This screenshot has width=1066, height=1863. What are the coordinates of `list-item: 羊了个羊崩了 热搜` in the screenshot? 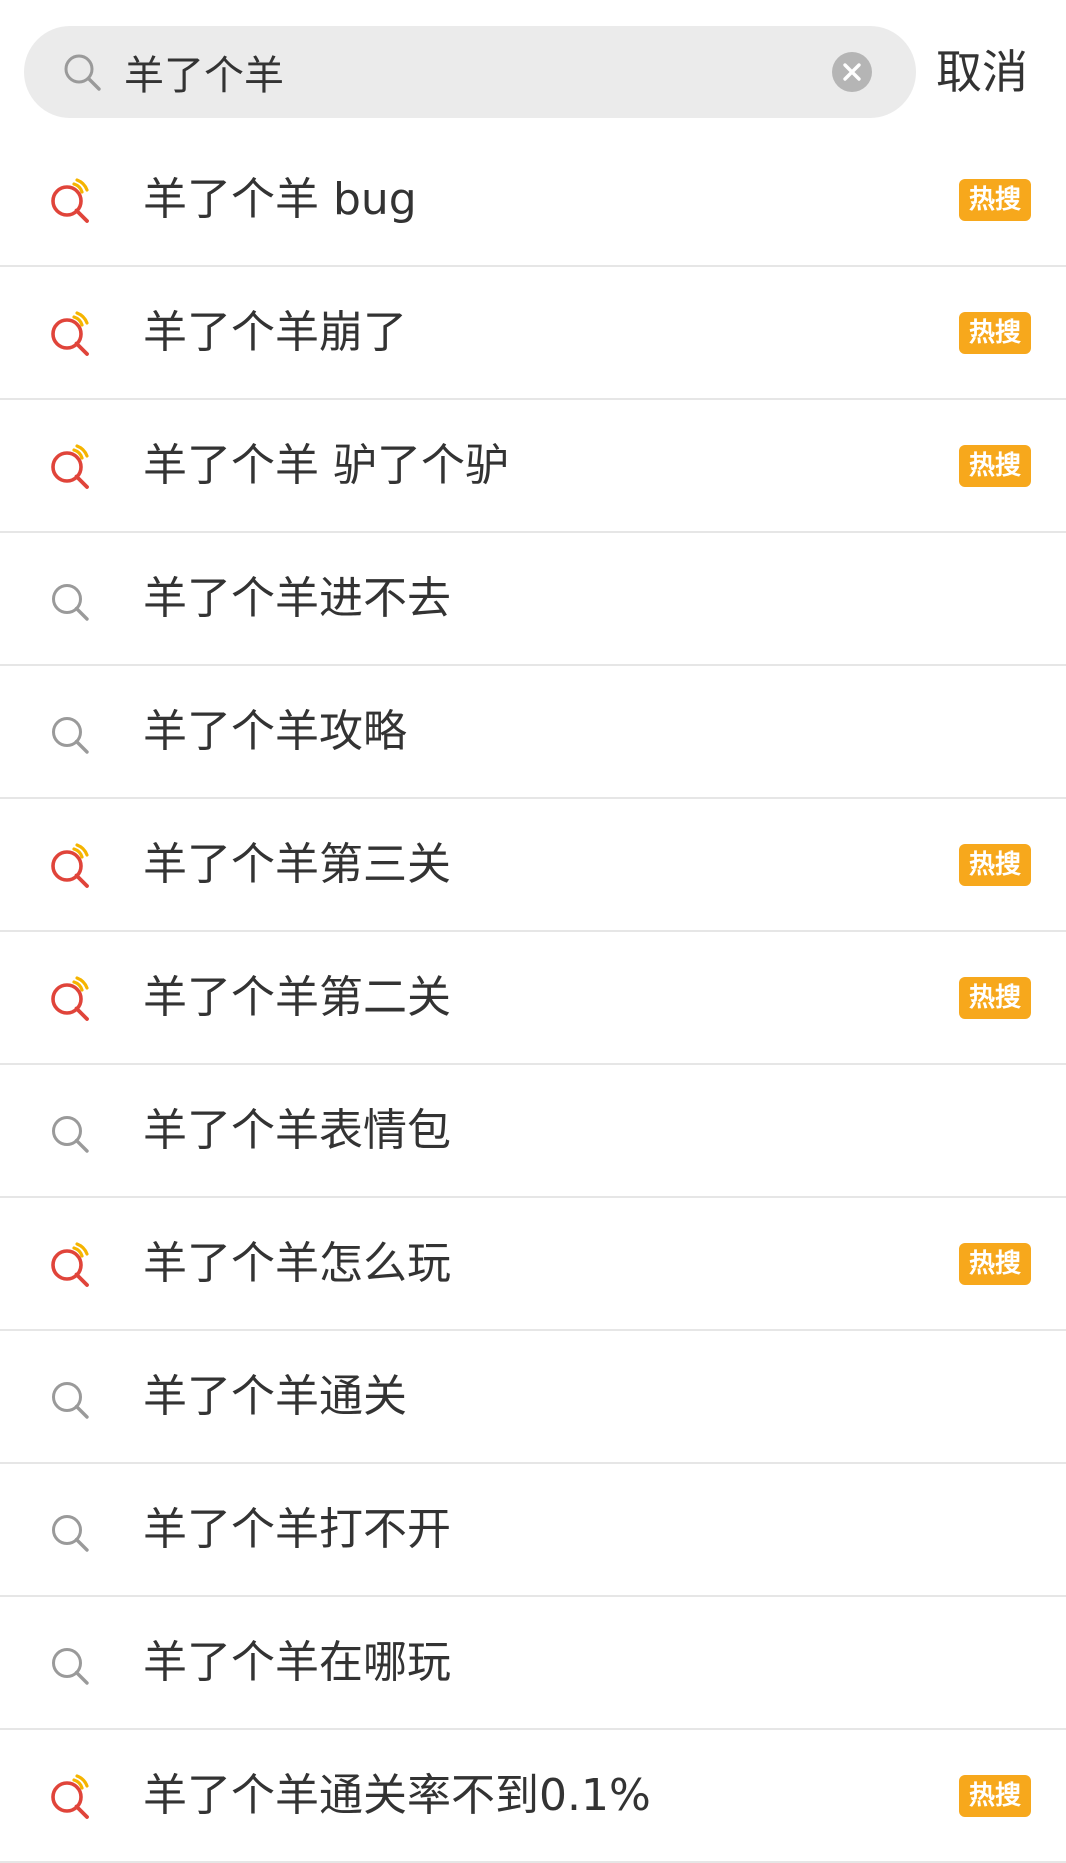 It's located at (533, 333).